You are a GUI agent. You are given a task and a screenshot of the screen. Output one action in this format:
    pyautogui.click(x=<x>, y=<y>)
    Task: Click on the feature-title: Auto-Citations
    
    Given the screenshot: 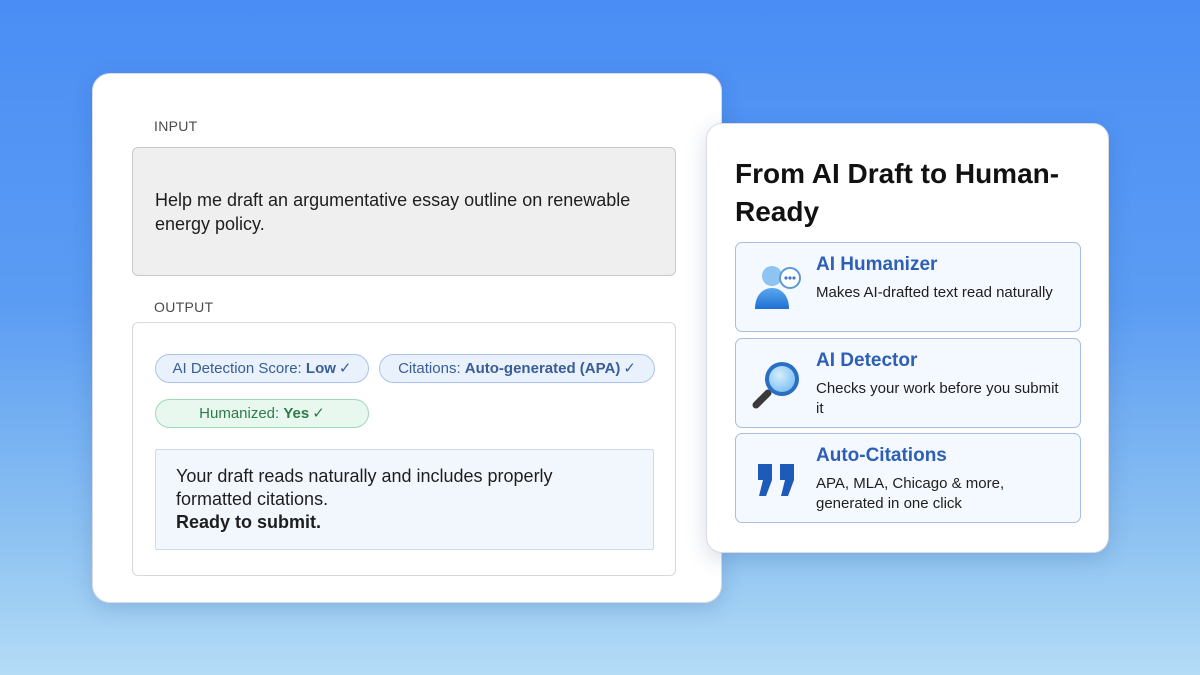 What is the action you would take?
    pyautogui.click(x=881, y=455)
    